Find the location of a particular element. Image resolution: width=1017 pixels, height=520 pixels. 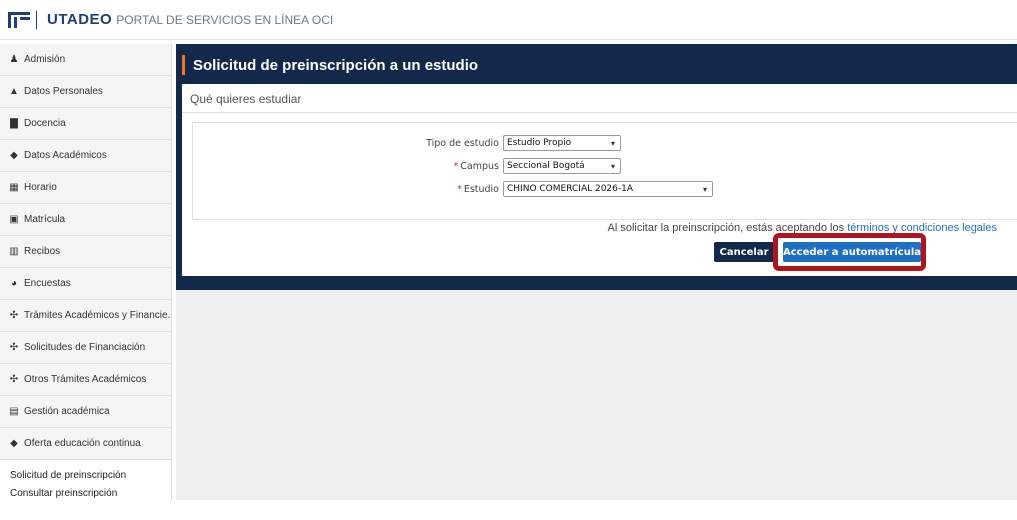

sidebar-subitem-solicitud-preinscripcion: Solicitud de preinscripción is located at coordinates (85, 475).